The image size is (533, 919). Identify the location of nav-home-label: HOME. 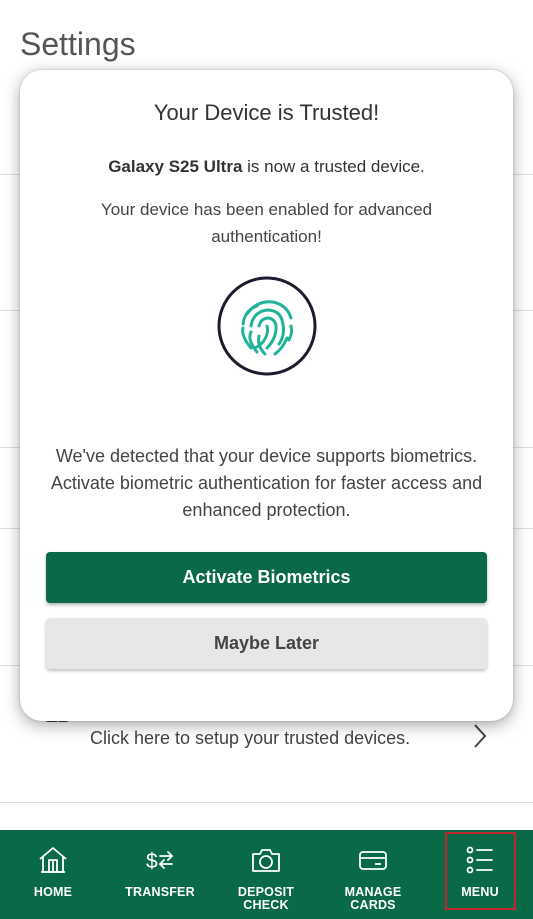
(53, 892).